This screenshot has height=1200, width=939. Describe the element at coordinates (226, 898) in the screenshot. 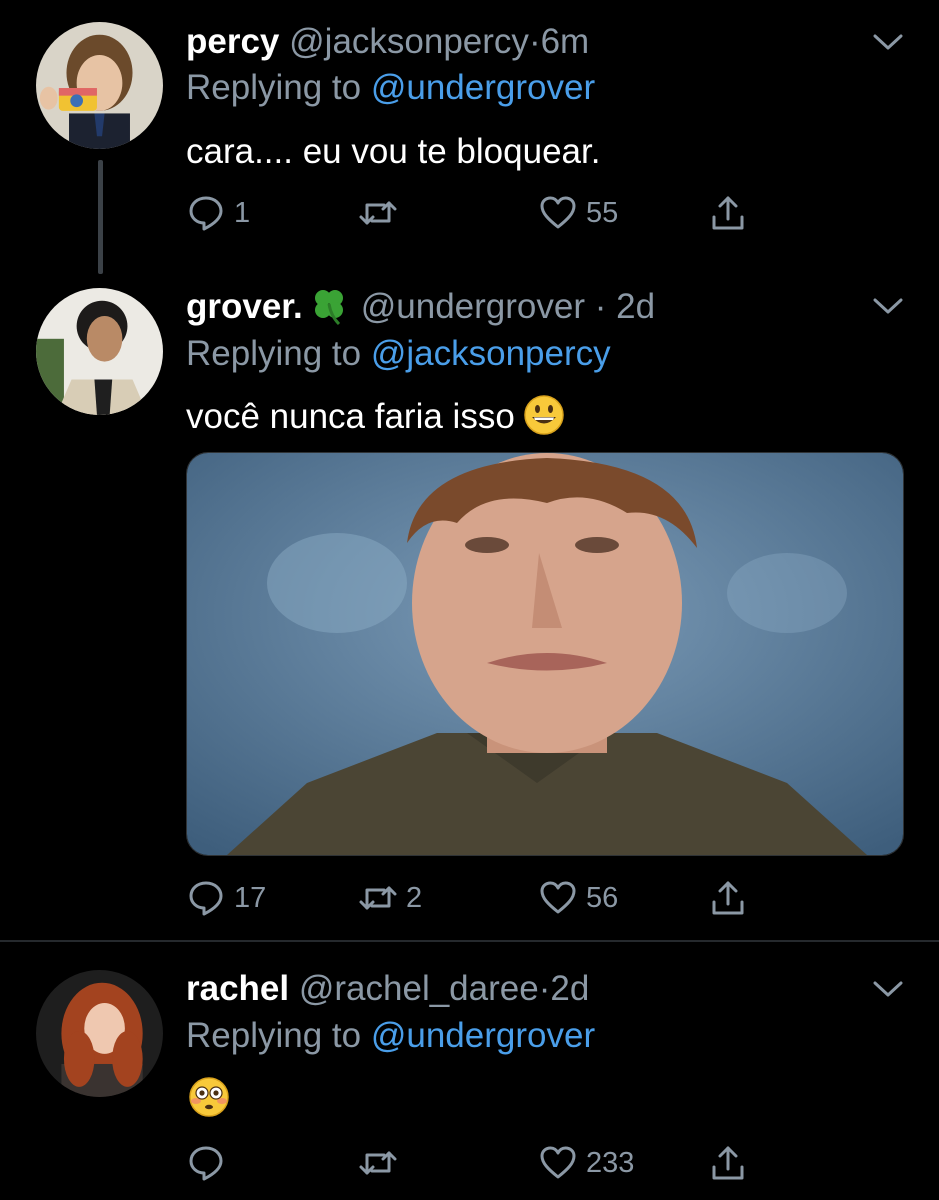

I see `reply-button: 17` at that location.